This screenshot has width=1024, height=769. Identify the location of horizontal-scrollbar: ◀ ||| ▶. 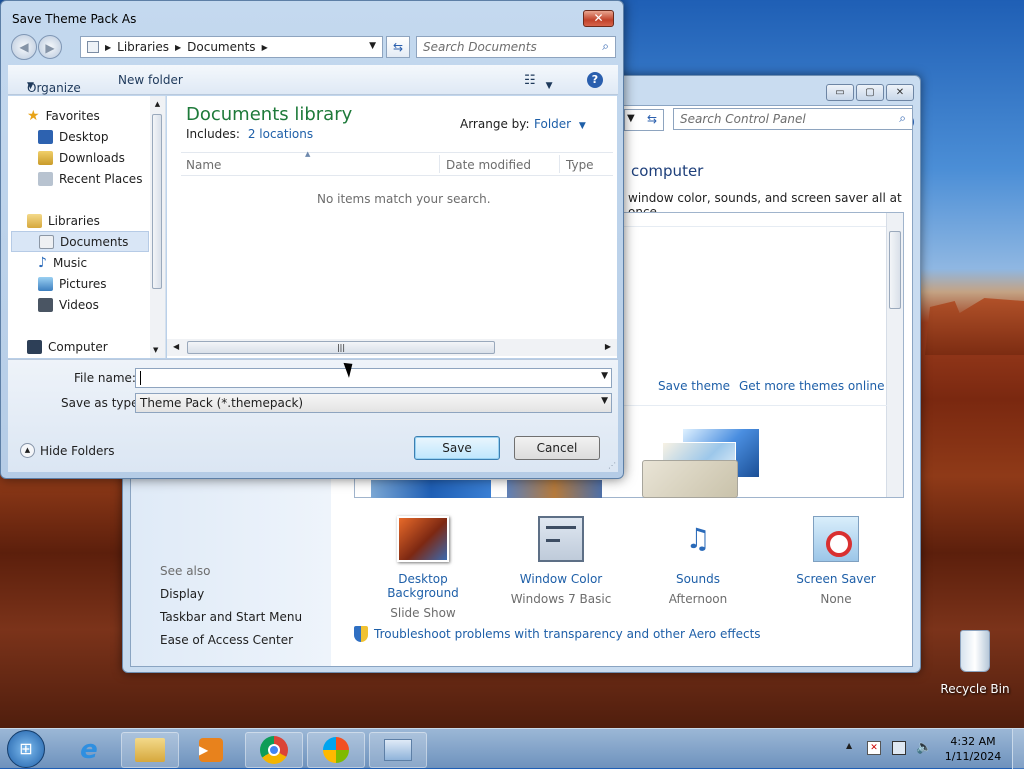
(392, 347).